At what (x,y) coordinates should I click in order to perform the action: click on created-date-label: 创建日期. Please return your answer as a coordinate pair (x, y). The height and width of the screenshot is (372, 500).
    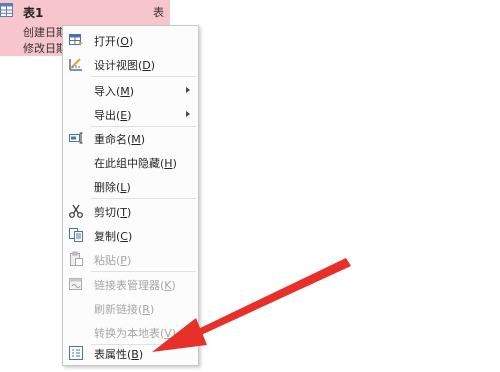
    Looking at the image, I should click on (45, 32).